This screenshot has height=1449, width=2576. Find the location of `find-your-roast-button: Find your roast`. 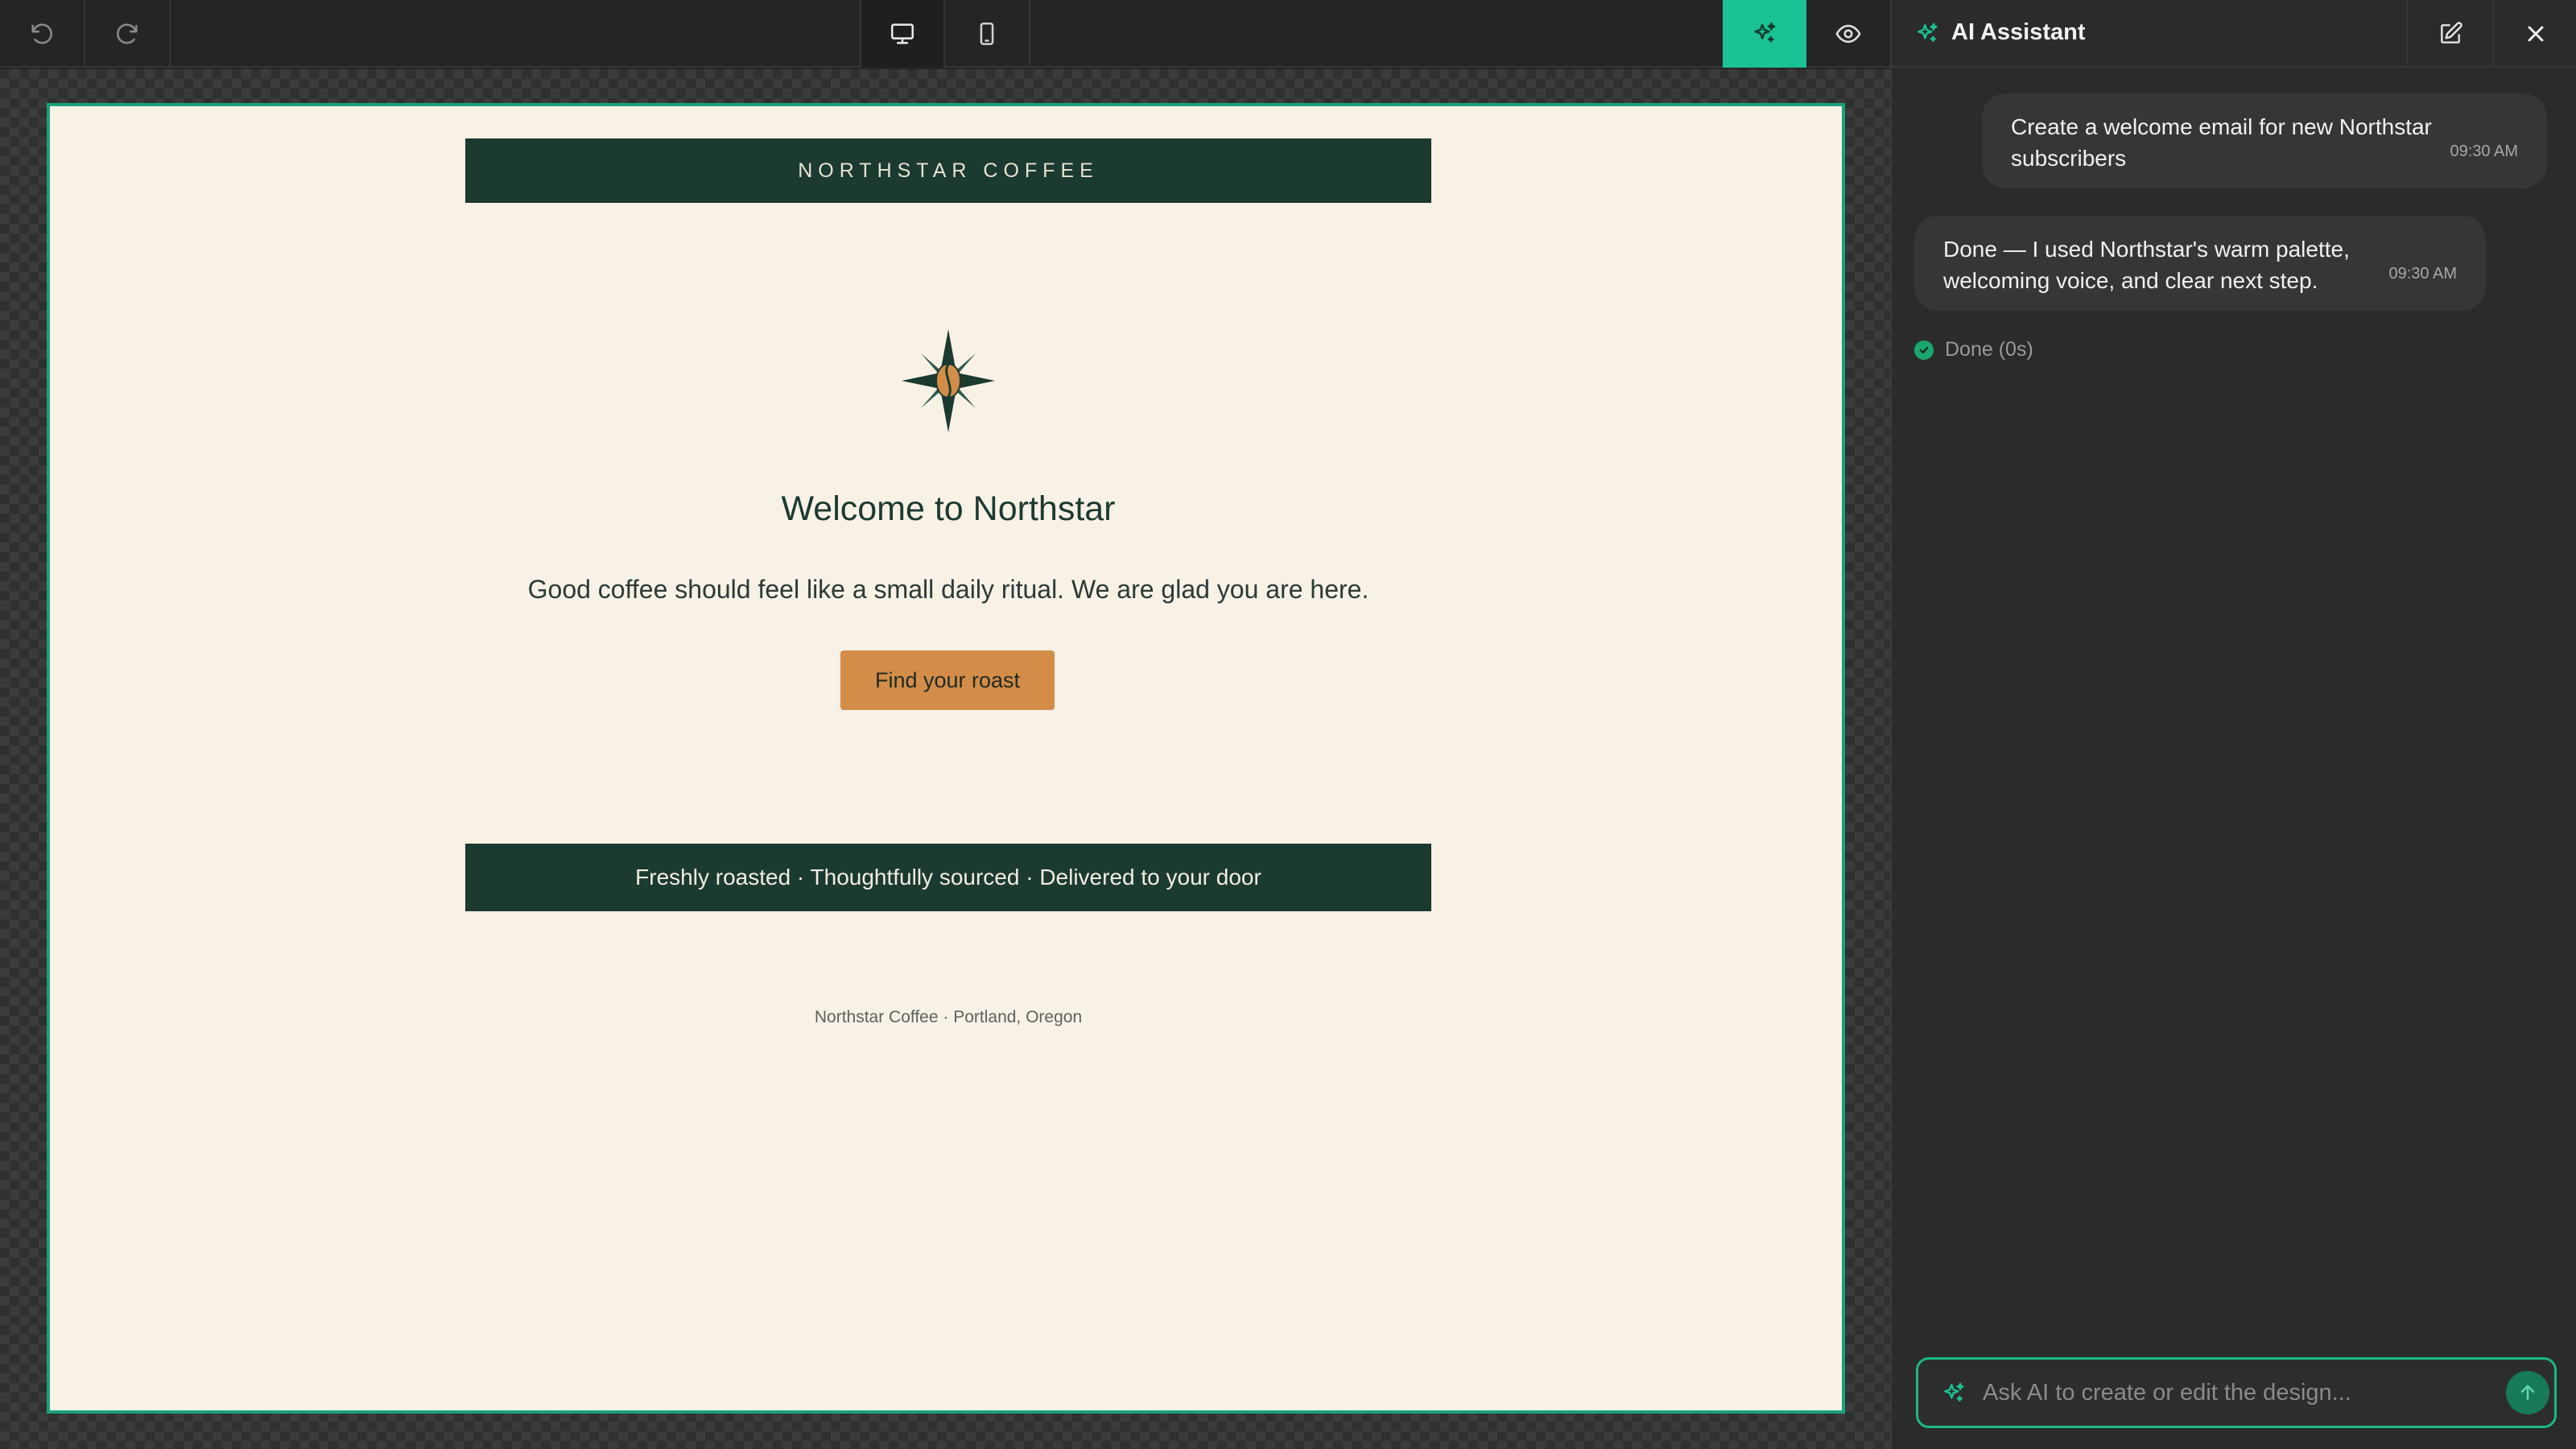

find-your-roast-button: Find your roast is located at coordinates (947, 680).